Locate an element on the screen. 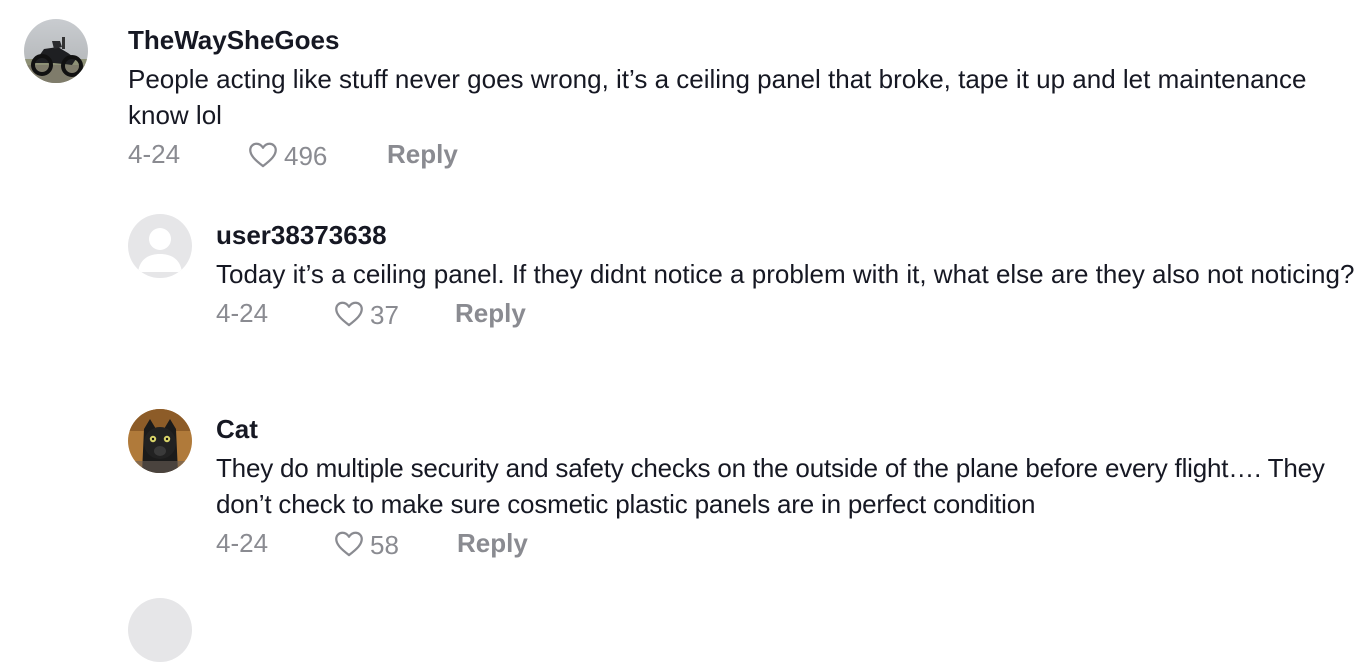 The width and height of the screenshot is (1368, 662). comment-actions: 4-24 58 Reply is located at coordinates (788, 544).